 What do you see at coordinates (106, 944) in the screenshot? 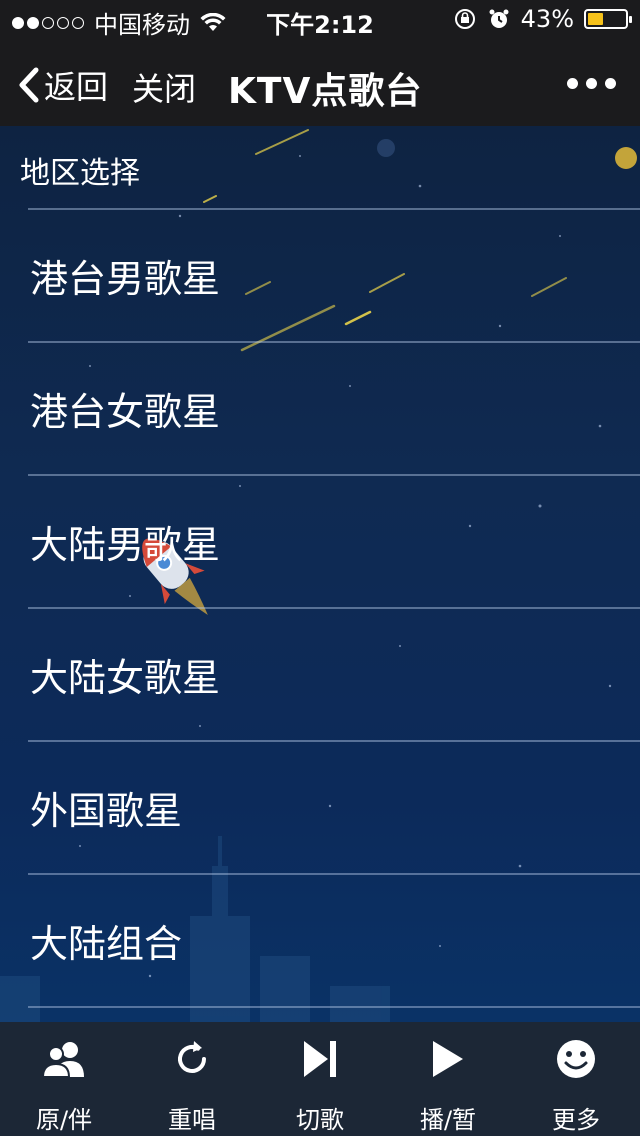
I see `list-item-label: 大陆组合` at bounding box center [106, 944].